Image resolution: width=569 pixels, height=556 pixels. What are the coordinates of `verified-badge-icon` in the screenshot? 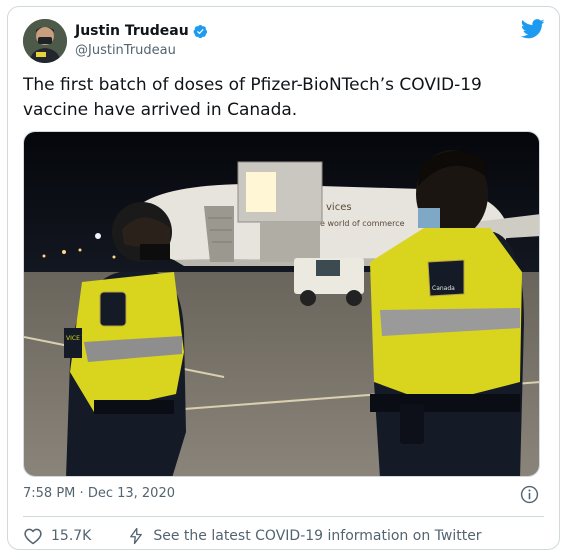 It's located at (200, 31).